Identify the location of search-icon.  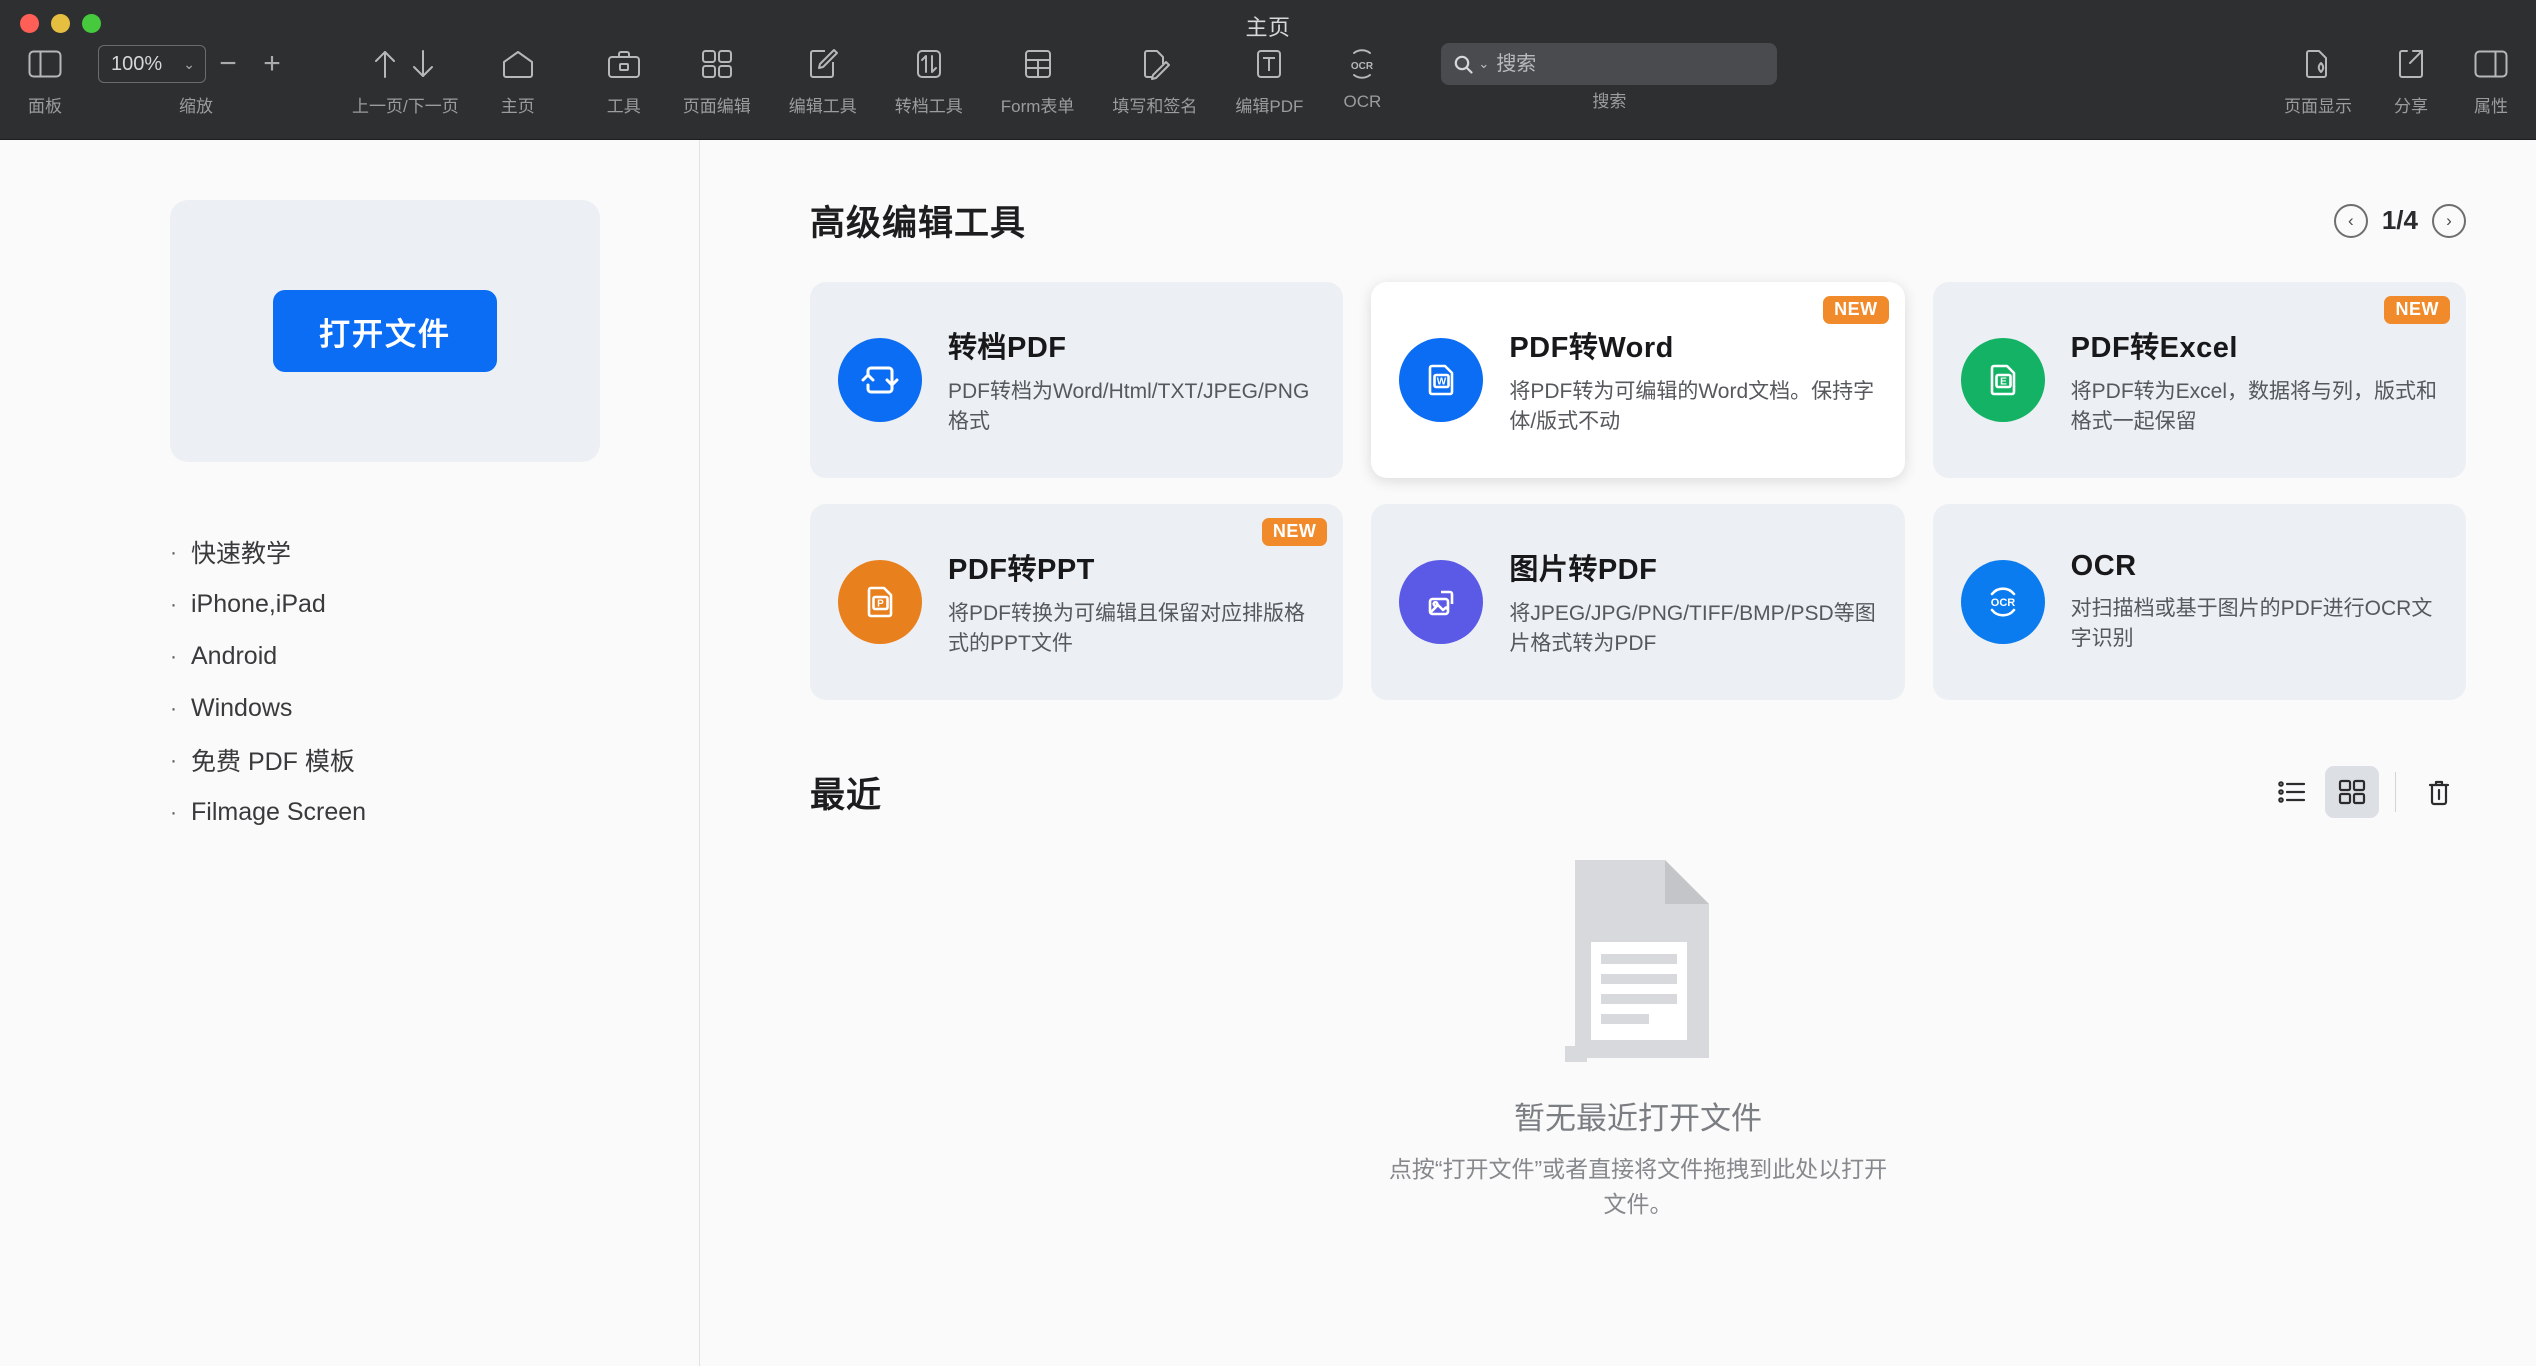
(1463, 64).